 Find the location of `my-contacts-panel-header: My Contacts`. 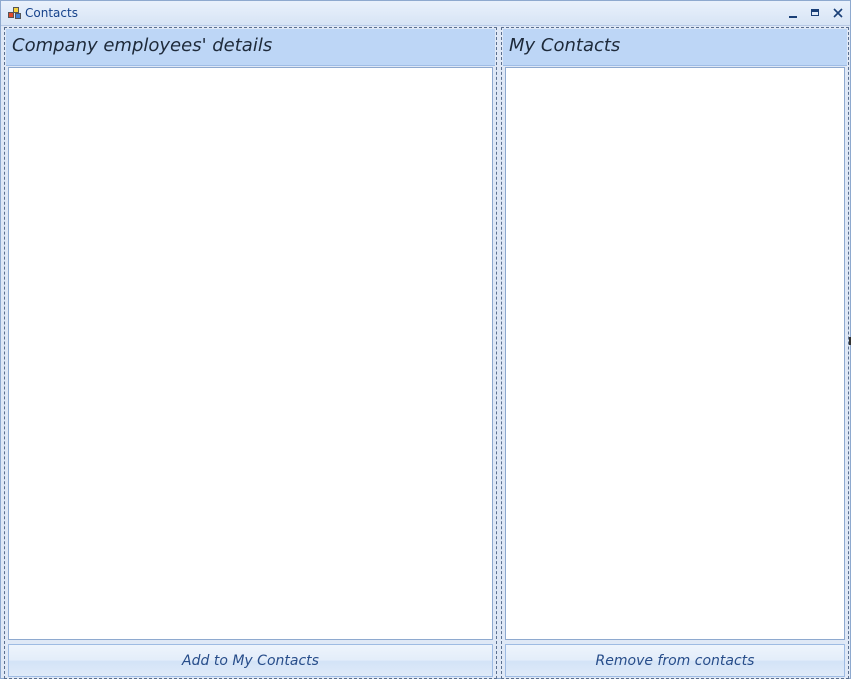

my-contacts-panel-header: My Contacts is located at coordinates (675, 47).